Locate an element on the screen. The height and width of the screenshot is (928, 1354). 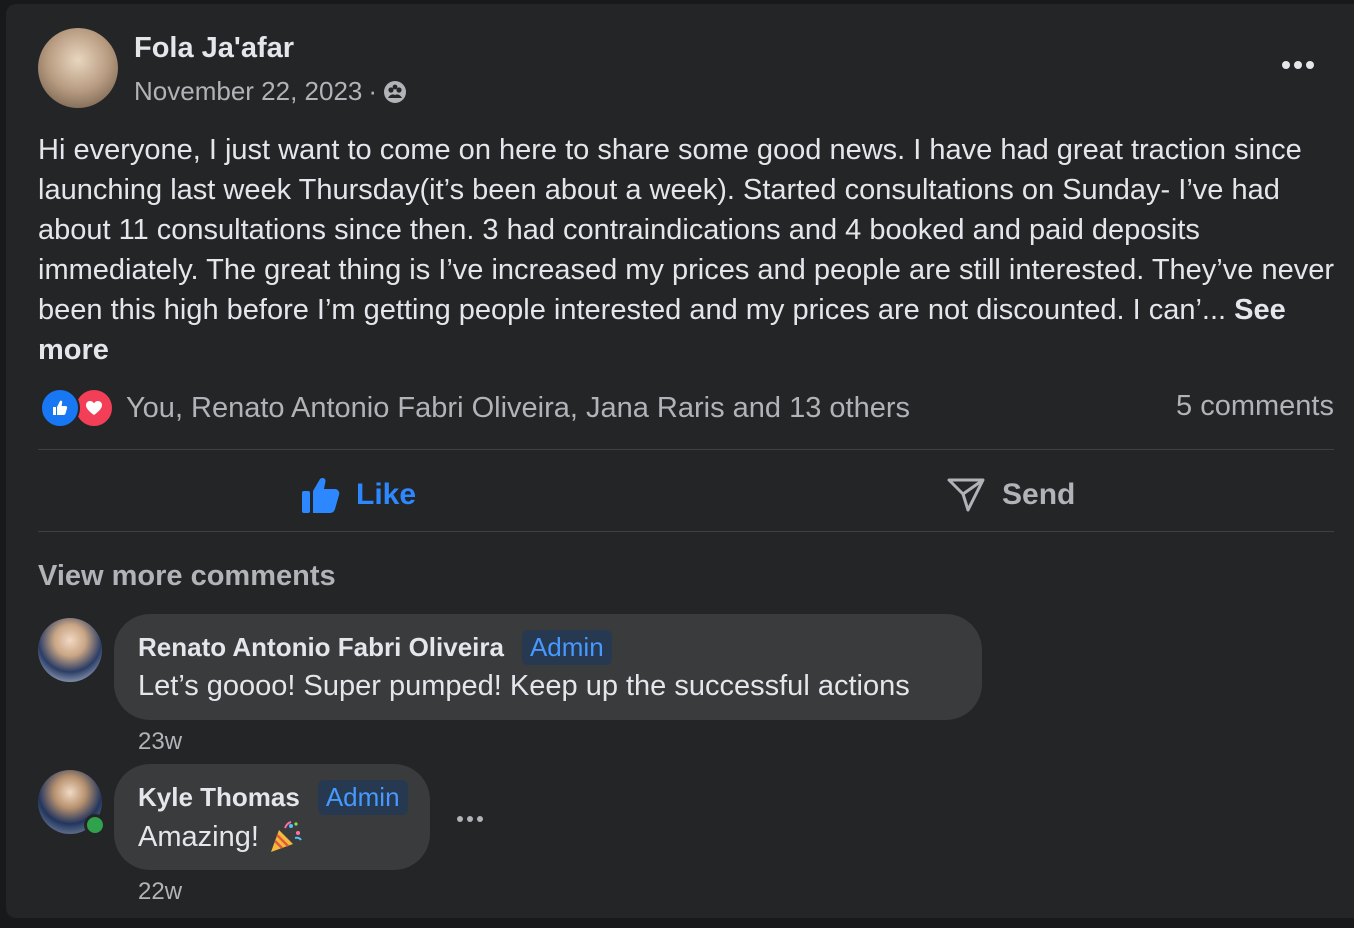
send-label: Send is located at coordinates (1039, 494).